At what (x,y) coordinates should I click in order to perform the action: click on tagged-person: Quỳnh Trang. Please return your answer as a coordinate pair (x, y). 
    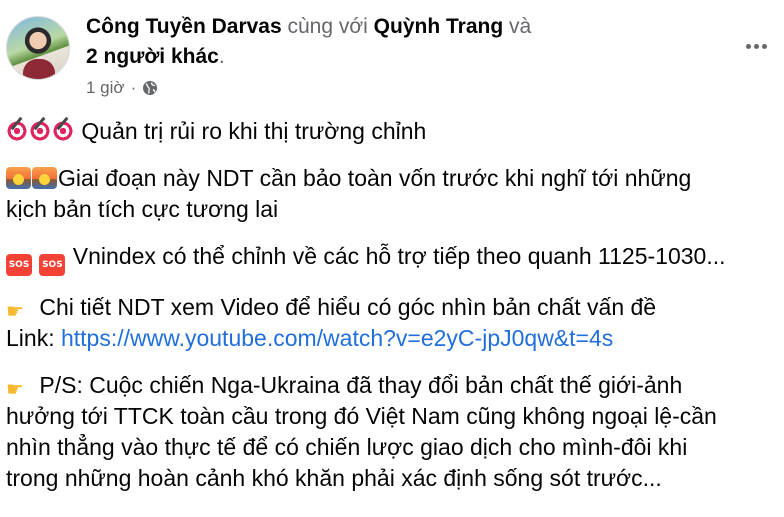
    Looking at the image, I should click on (439, 26).